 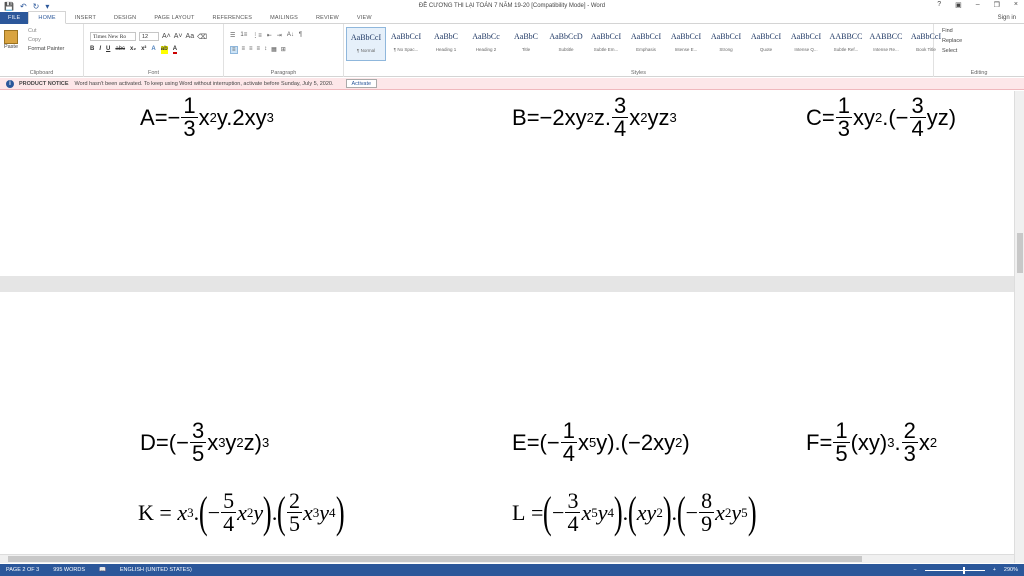 What do you see at coordinates (283, 73) in the screenshot?
I see `paragraph-label: Paragraph` at bounding box center [283, 73].